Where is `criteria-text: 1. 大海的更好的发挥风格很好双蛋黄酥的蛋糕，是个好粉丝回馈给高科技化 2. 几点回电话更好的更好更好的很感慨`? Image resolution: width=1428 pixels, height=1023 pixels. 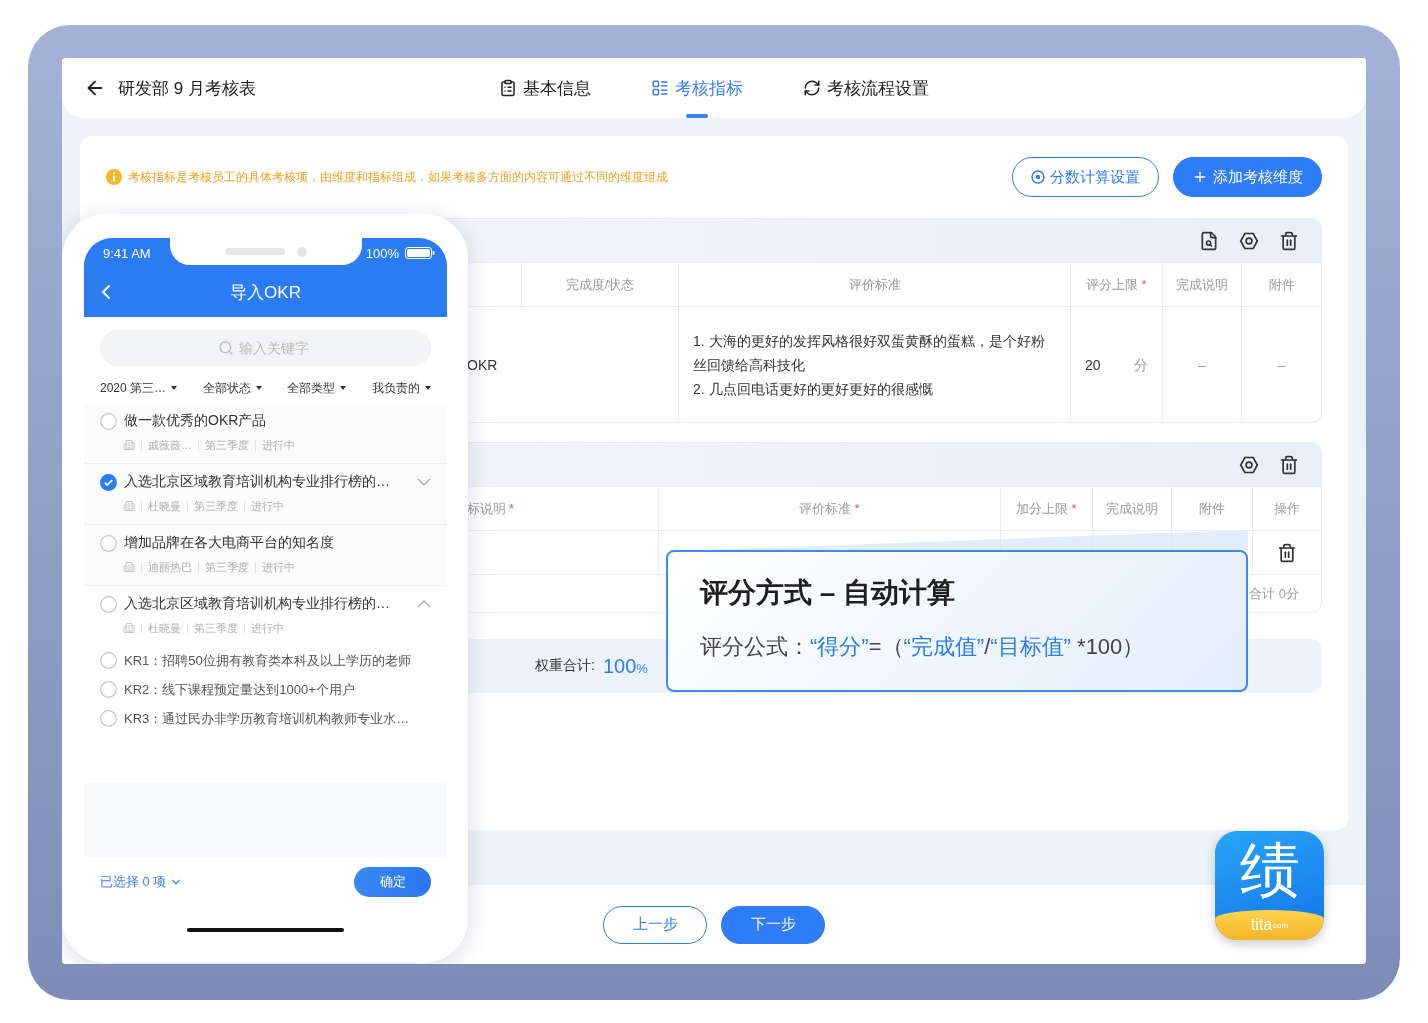
criteria-text: 1. 大海的更好的发挥风格很好双蛋黄酥的蛋糕，是个好粉丝回馈给高科技化 2. 几点回电话更好的更好更好的很感慨 is located at coordinates (869, 365).